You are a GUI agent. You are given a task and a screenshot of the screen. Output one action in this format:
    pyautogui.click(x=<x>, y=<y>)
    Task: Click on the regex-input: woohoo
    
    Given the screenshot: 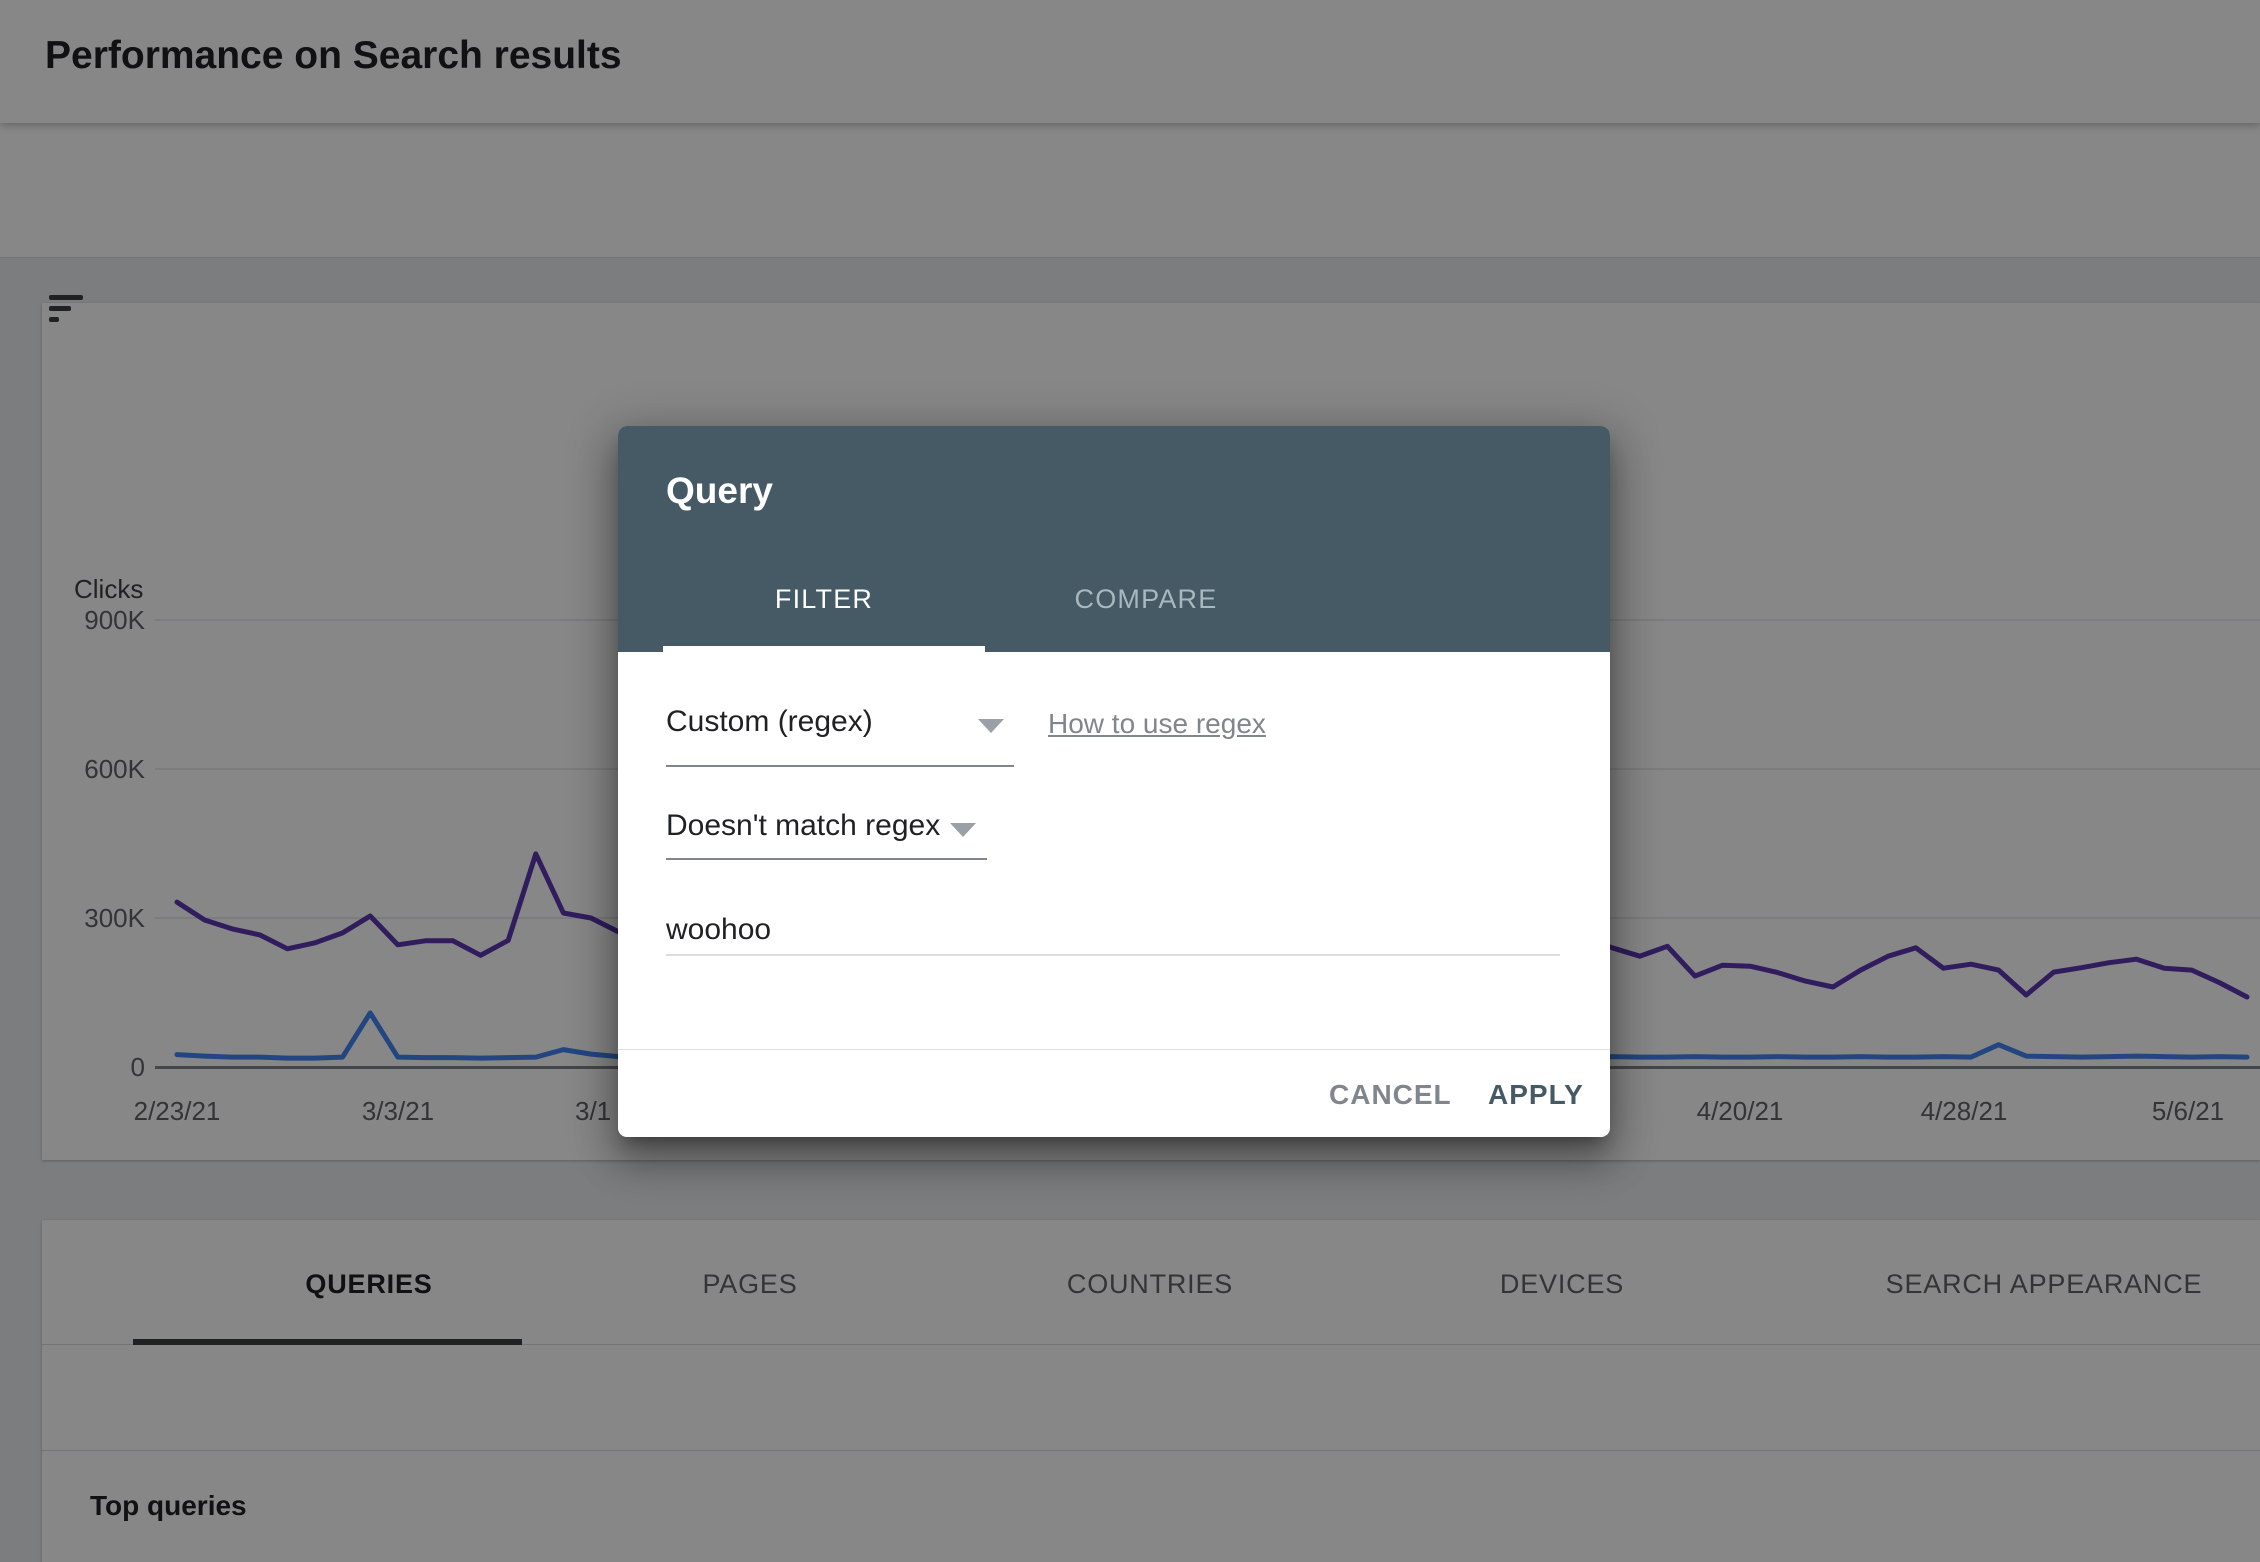 What is the action you would take?
    pyautogui.click(x=718, y=930)
    